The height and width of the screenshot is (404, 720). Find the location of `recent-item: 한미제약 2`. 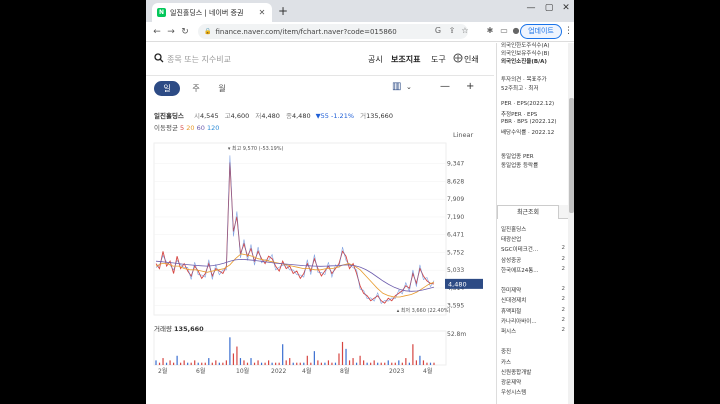

recent-item: 한미제약 2 is located at coordinates (534, 290).